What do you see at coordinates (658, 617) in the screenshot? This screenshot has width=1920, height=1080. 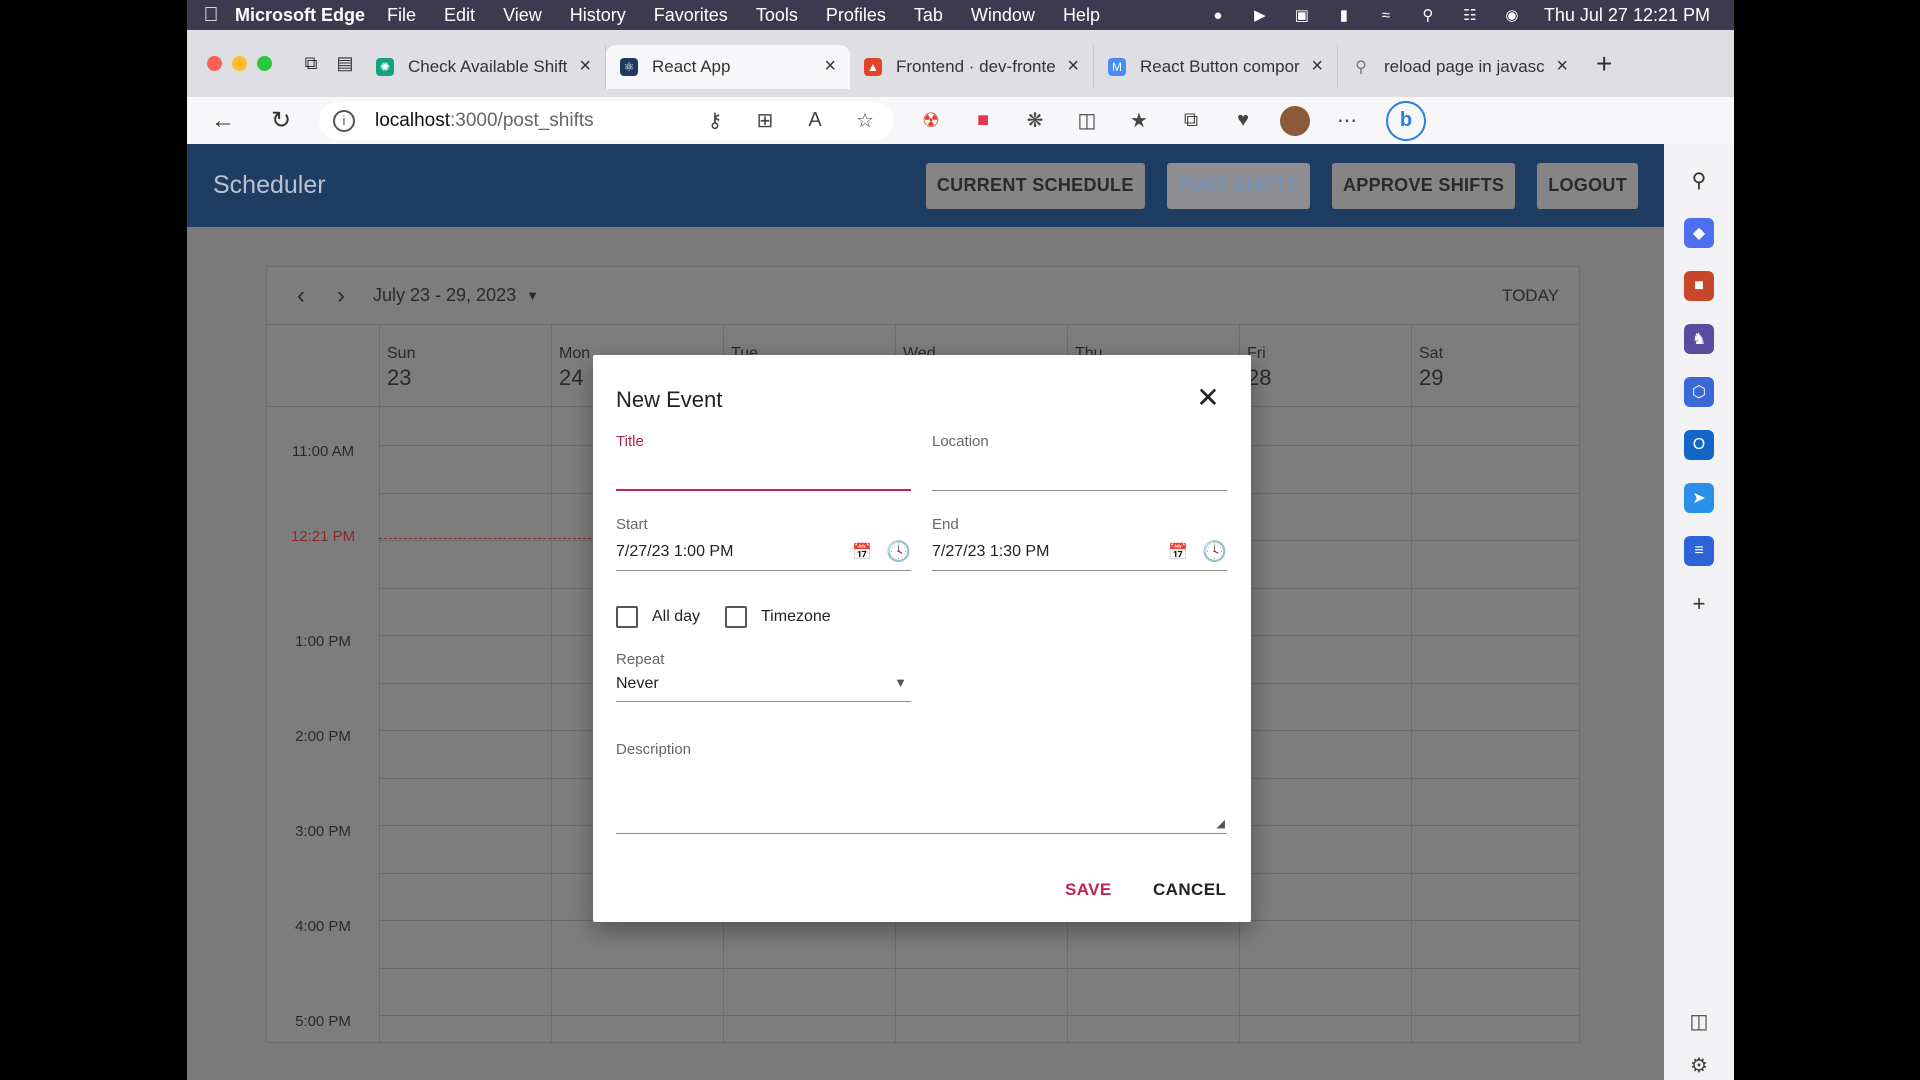 I see `all-day-checkbox: All day` at bounding box center [658, 617].